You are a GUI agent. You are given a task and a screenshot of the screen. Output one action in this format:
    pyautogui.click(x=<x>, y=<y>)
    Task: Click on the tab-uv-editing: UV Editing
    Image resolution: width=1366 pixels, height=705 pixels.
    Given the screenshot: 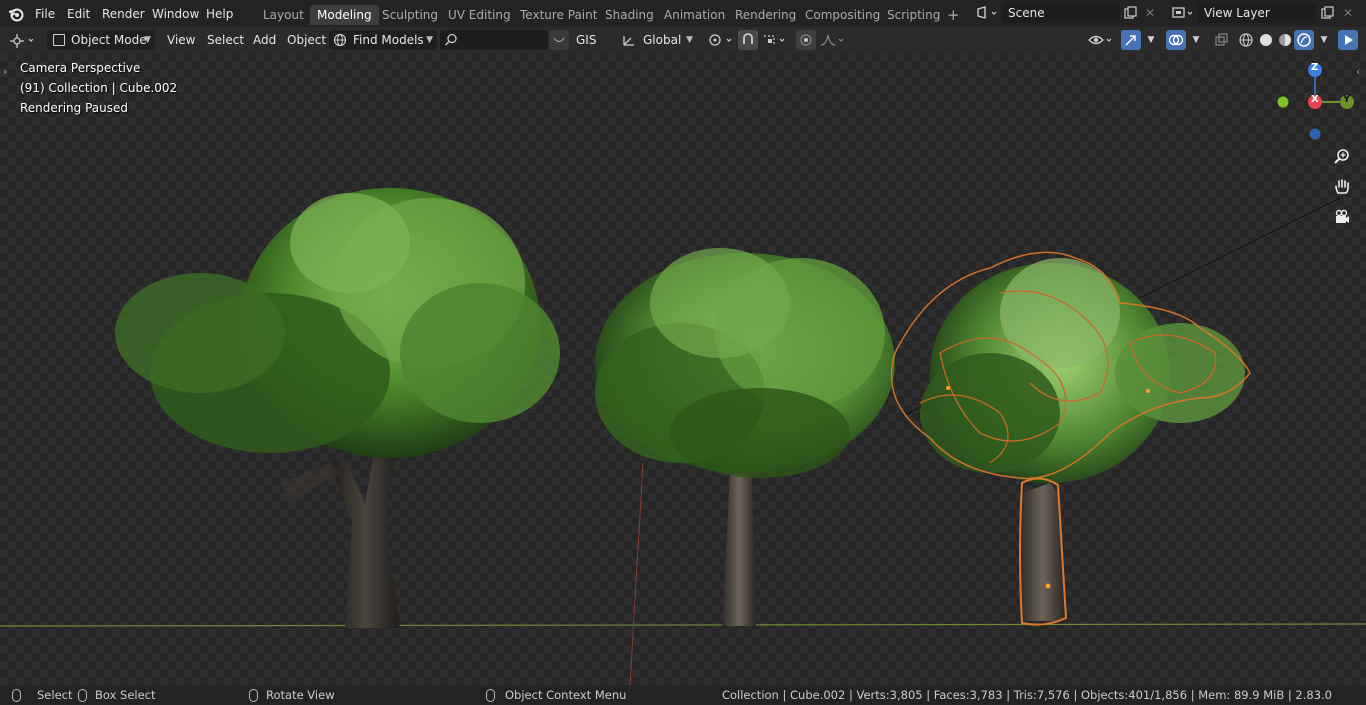 What is the action you would take?
    pyautogui.click(x=479, y=15)
    